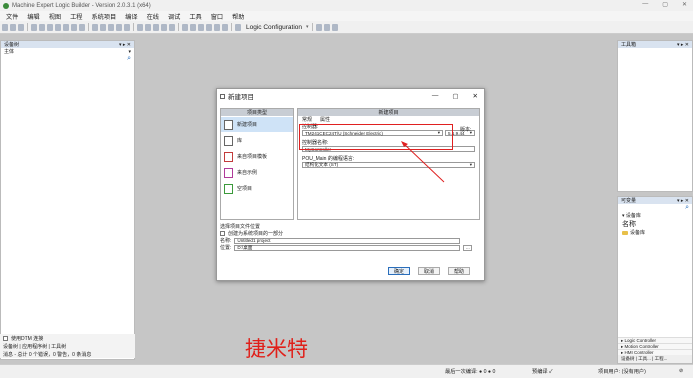 This screenshot has height=378, width=693. I want to click on category-new-project: 新建项目, so click(257, 124).